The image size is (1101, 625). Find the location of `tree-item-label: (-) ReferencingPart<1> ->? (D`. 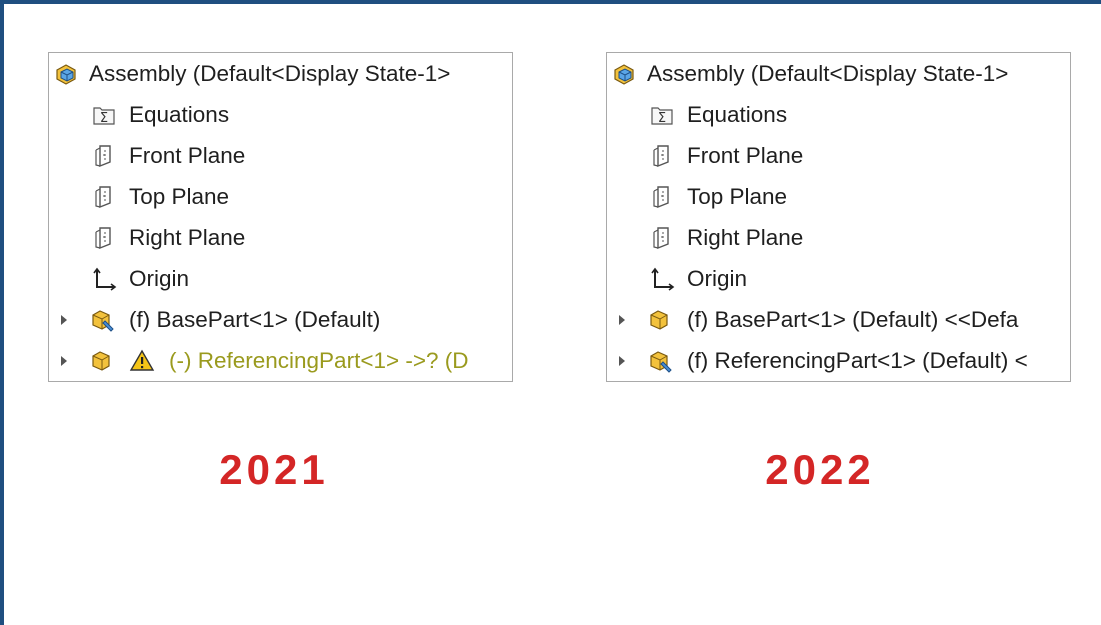

tree-item-label: (-) ReferencingPart<1> ->? (D is located at coordinates (319, 360).